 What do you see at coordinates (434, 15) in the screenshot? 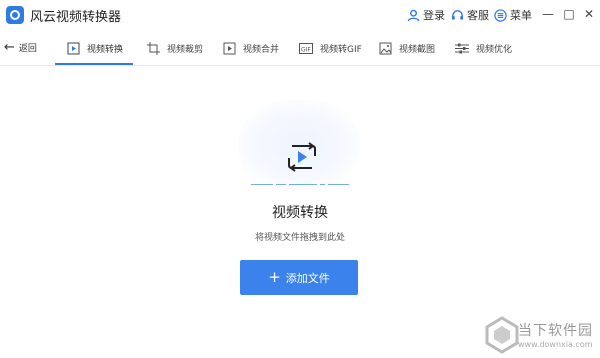
I see `login-label: 登录` at bounding box center [434, 15].